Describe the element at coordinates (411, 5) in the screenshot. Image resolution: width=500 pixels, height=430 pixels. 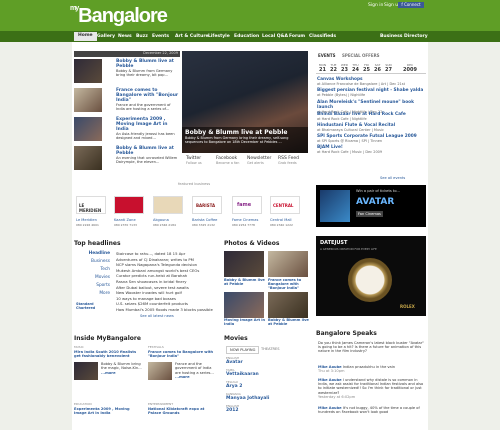
I see `facebook-connect-button: f Connect` at that location.